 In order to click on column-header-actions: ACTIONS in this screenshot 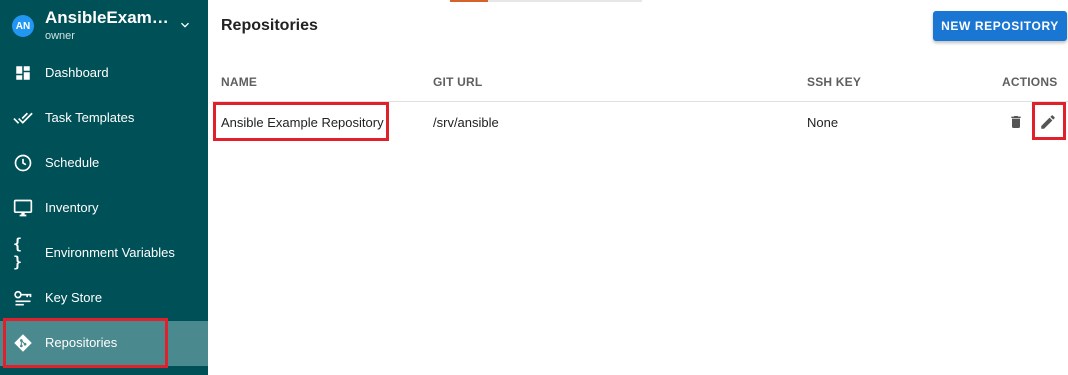, I will do `click(1030, 82)`.